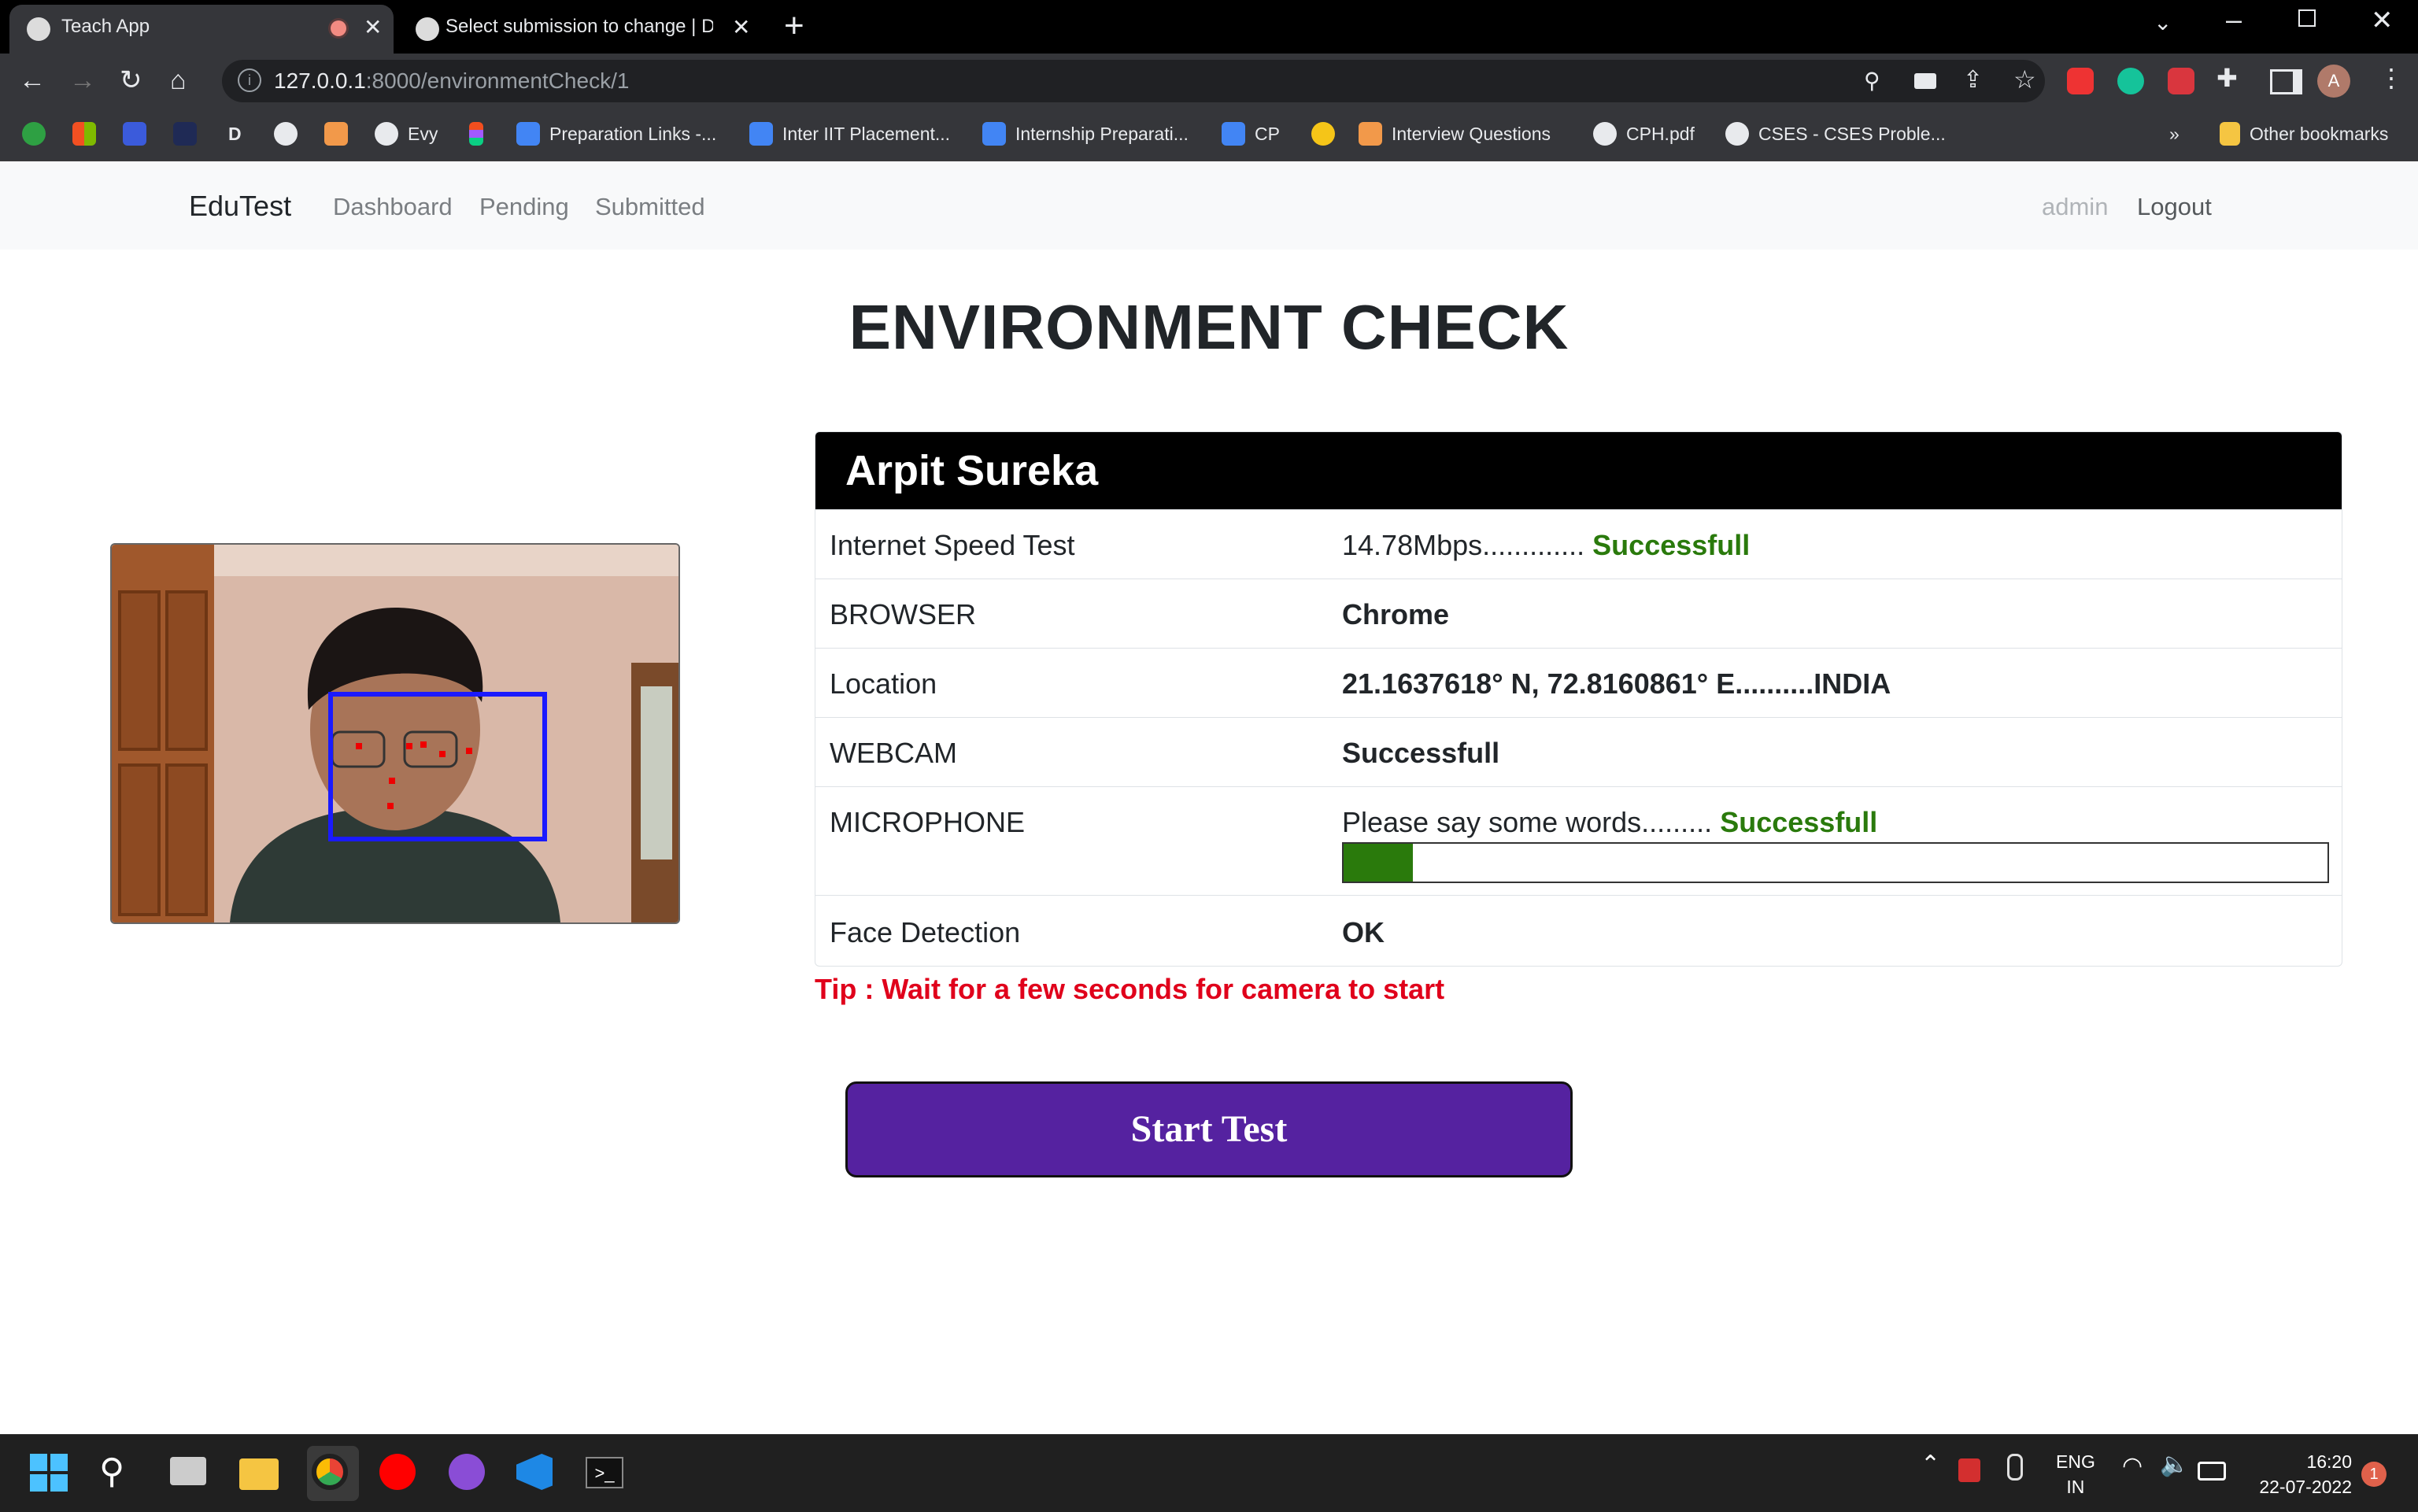 The width and height of the screenshot is (2418, 1512). I want to click on bookmark-cp: CP, so click(1251, 134).